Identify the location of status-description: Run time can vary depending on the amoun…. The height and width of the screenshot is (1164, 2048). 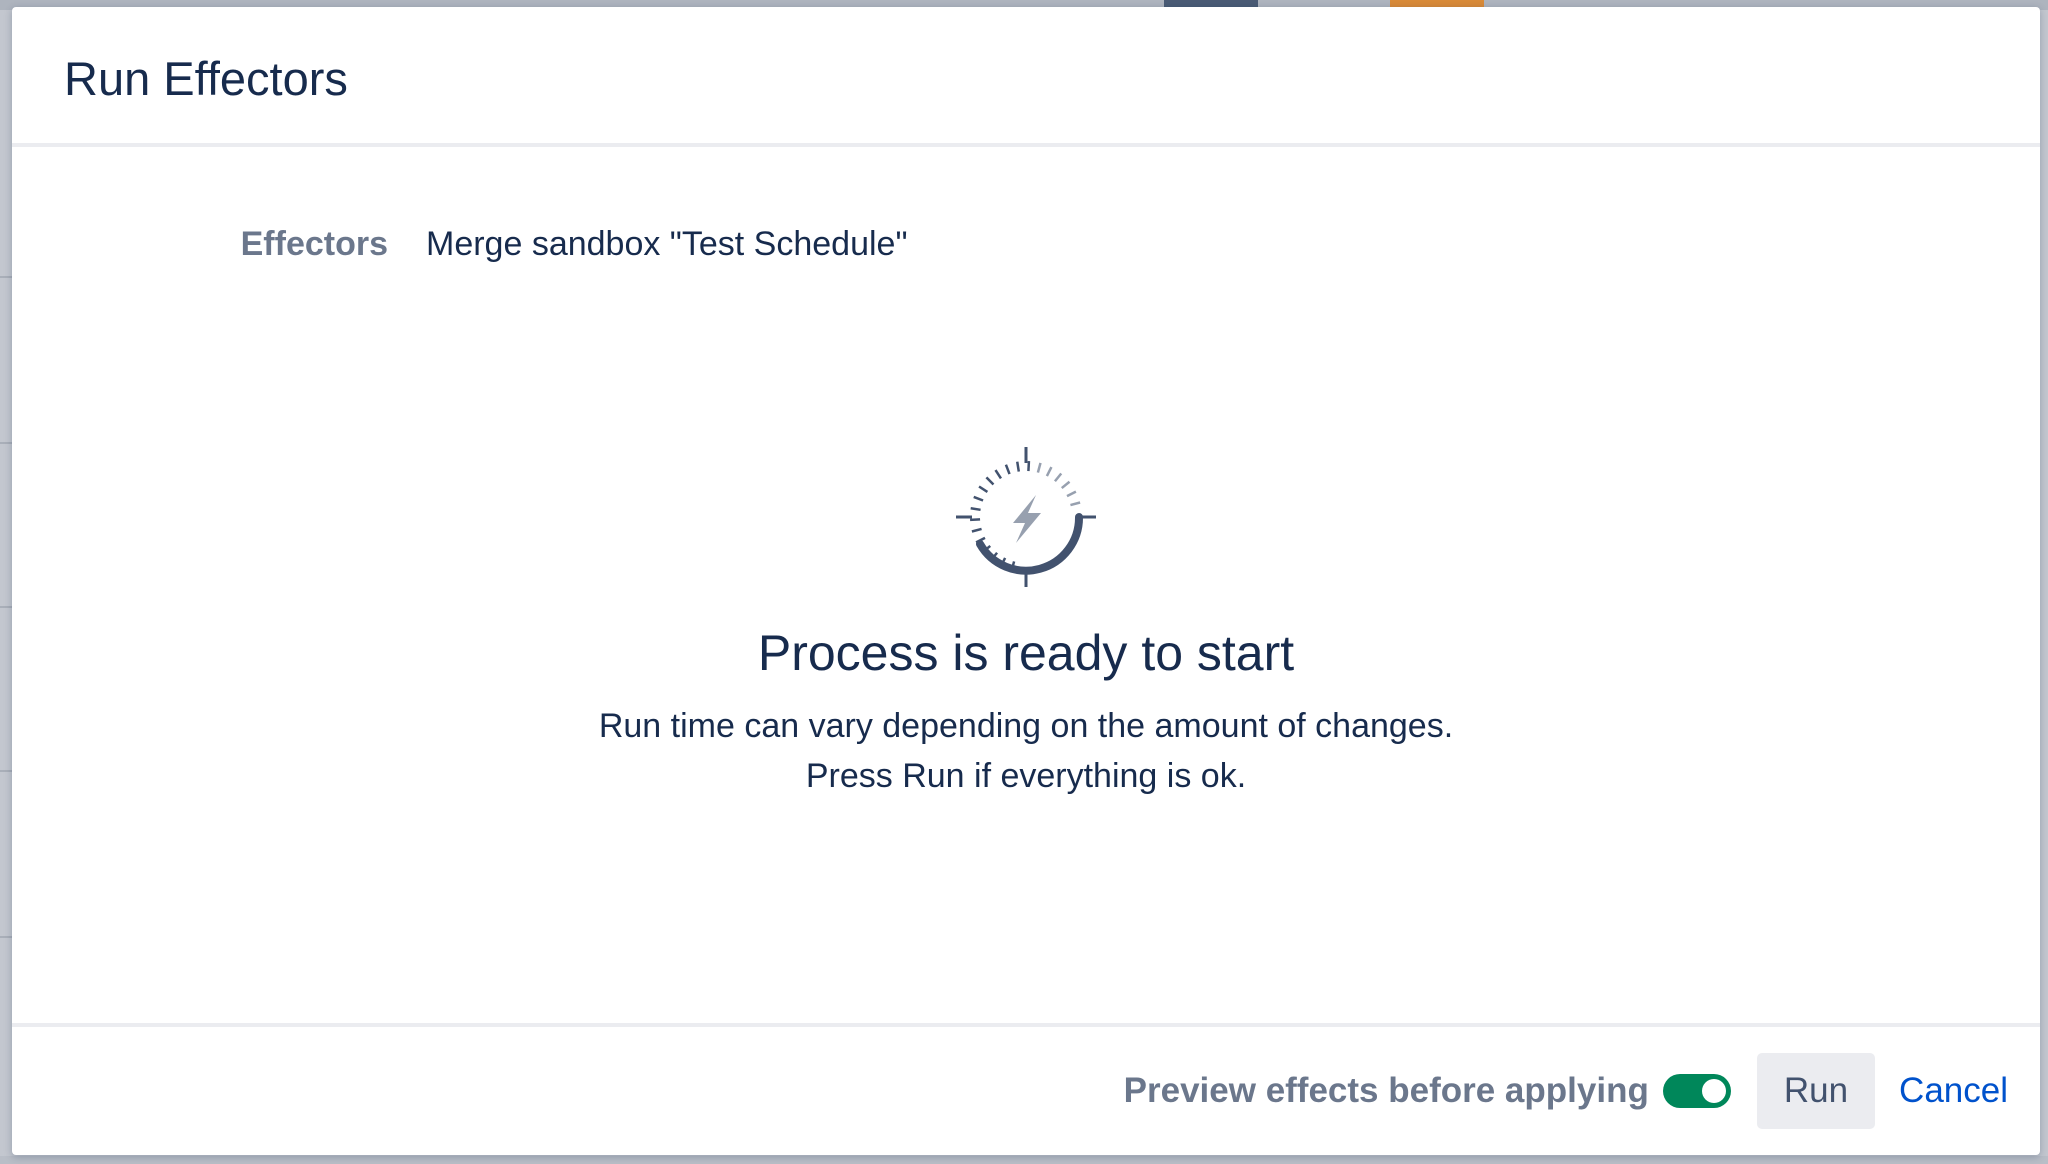
(1026, 751).